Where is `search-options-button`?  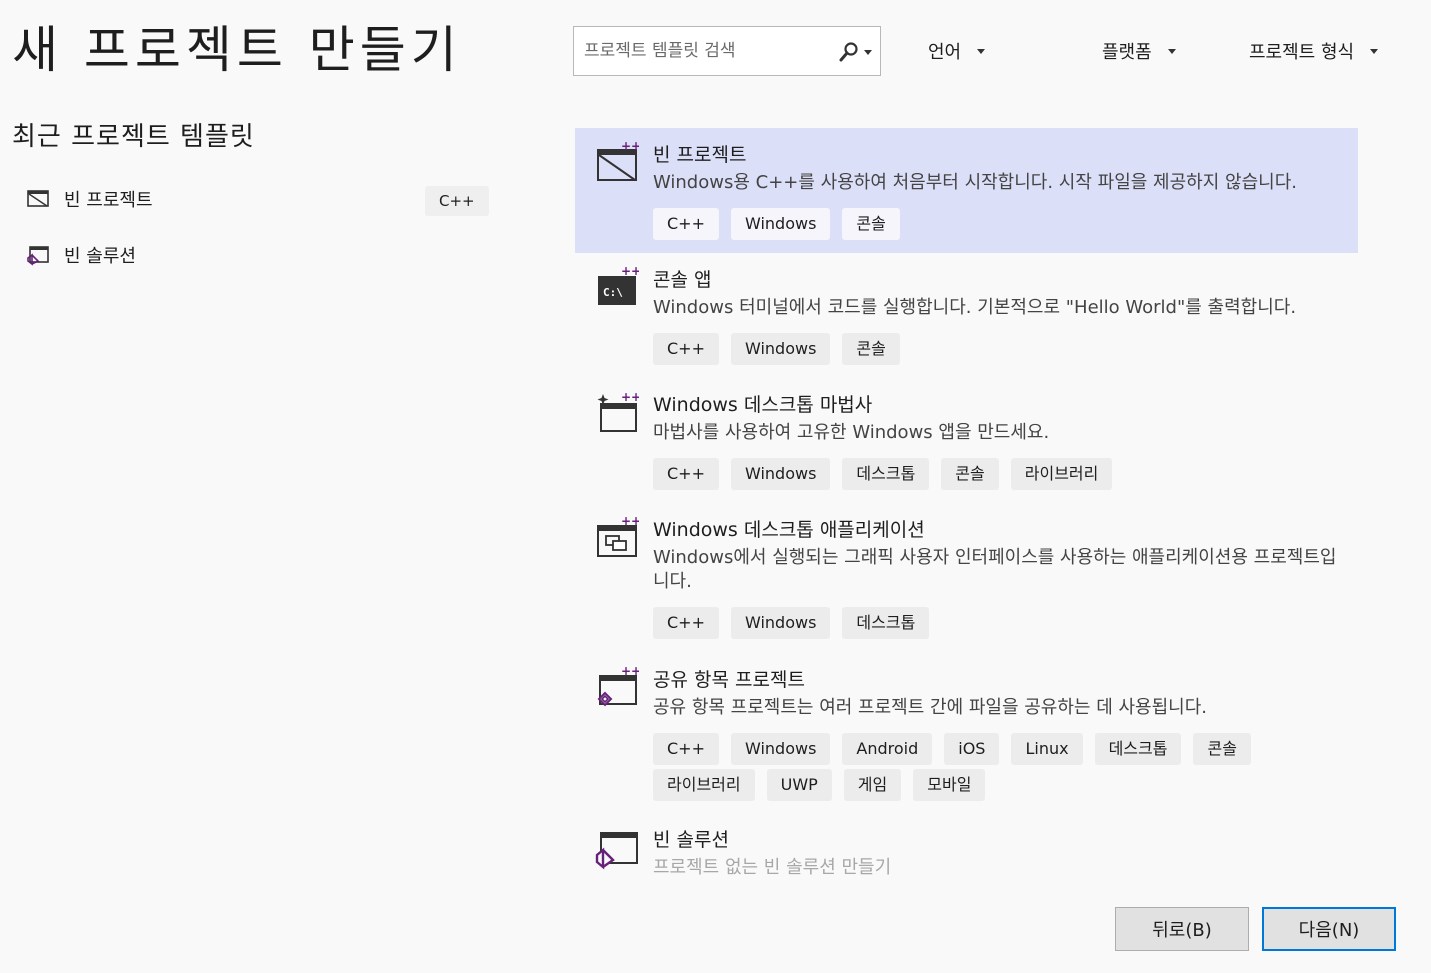 search-options-button is located at coordinates (856, 52).